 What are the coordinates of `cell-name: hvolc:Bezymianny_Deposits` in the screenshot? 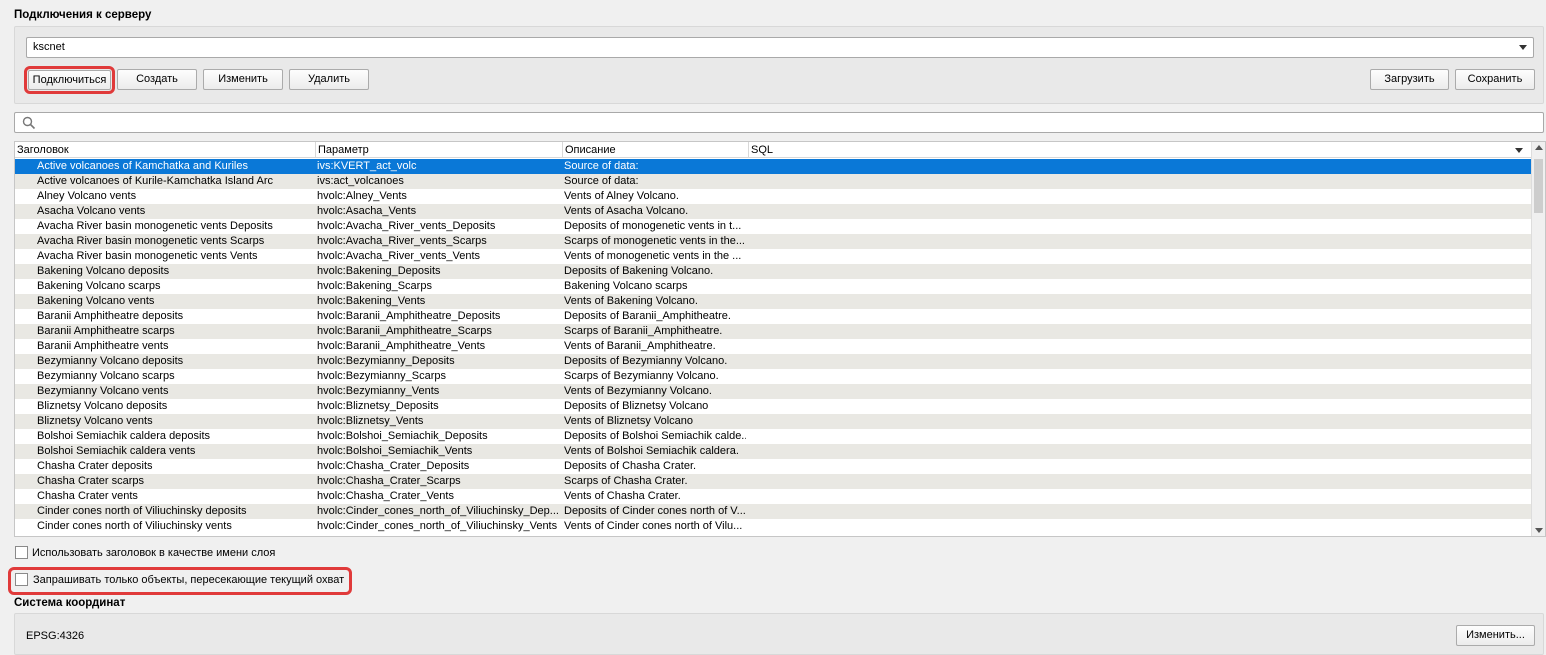 It's located at (386, 361).